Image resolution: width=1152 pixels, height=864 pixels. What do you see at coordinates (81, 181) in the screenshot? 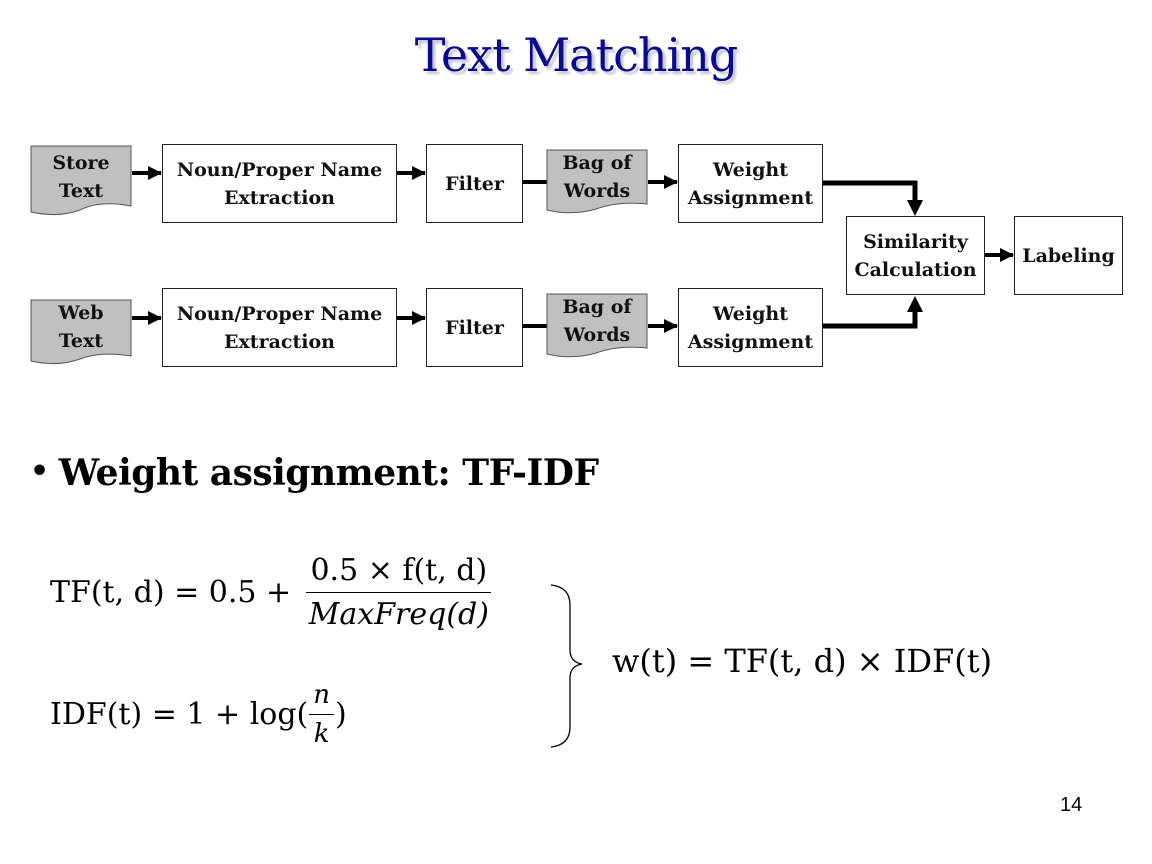
I see `store-text-document: Store Text` at bounding box center [81, 181].